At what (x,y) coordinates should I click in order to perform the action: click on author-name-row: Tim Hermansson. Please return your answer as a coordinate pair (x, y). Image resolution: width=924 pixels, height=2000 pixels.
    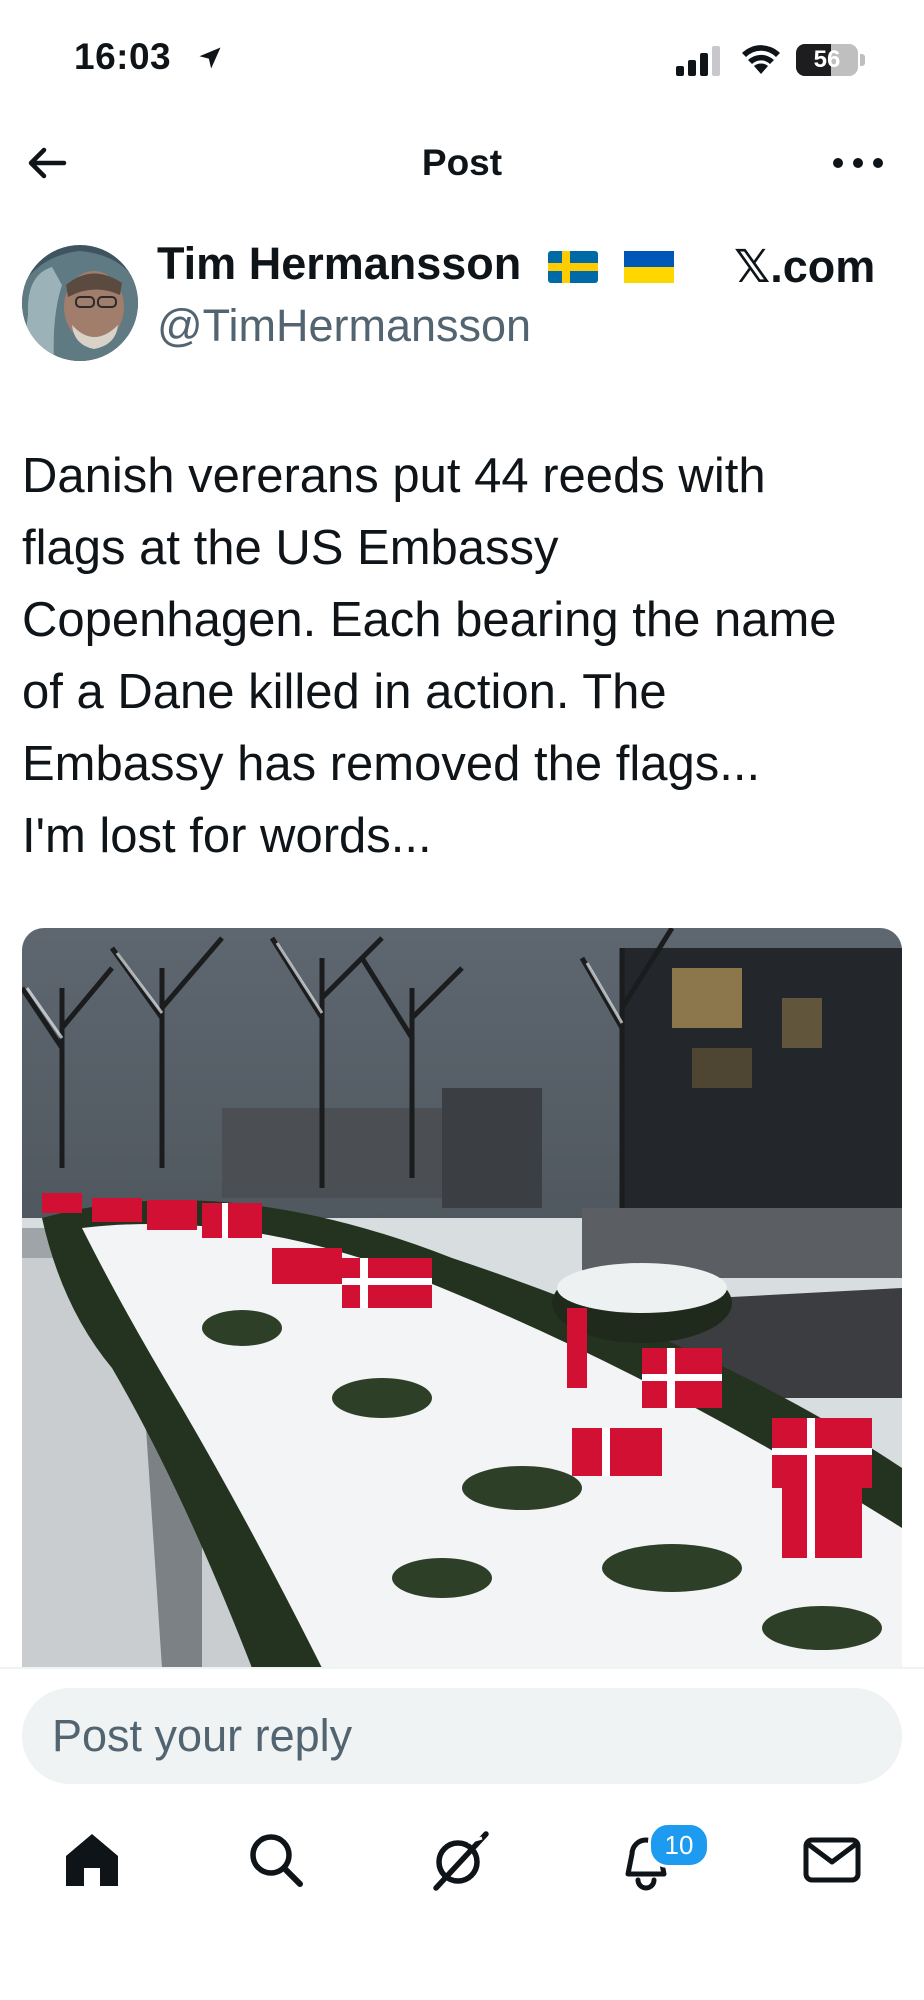
    Looking at the image, I should click on (416, 264).